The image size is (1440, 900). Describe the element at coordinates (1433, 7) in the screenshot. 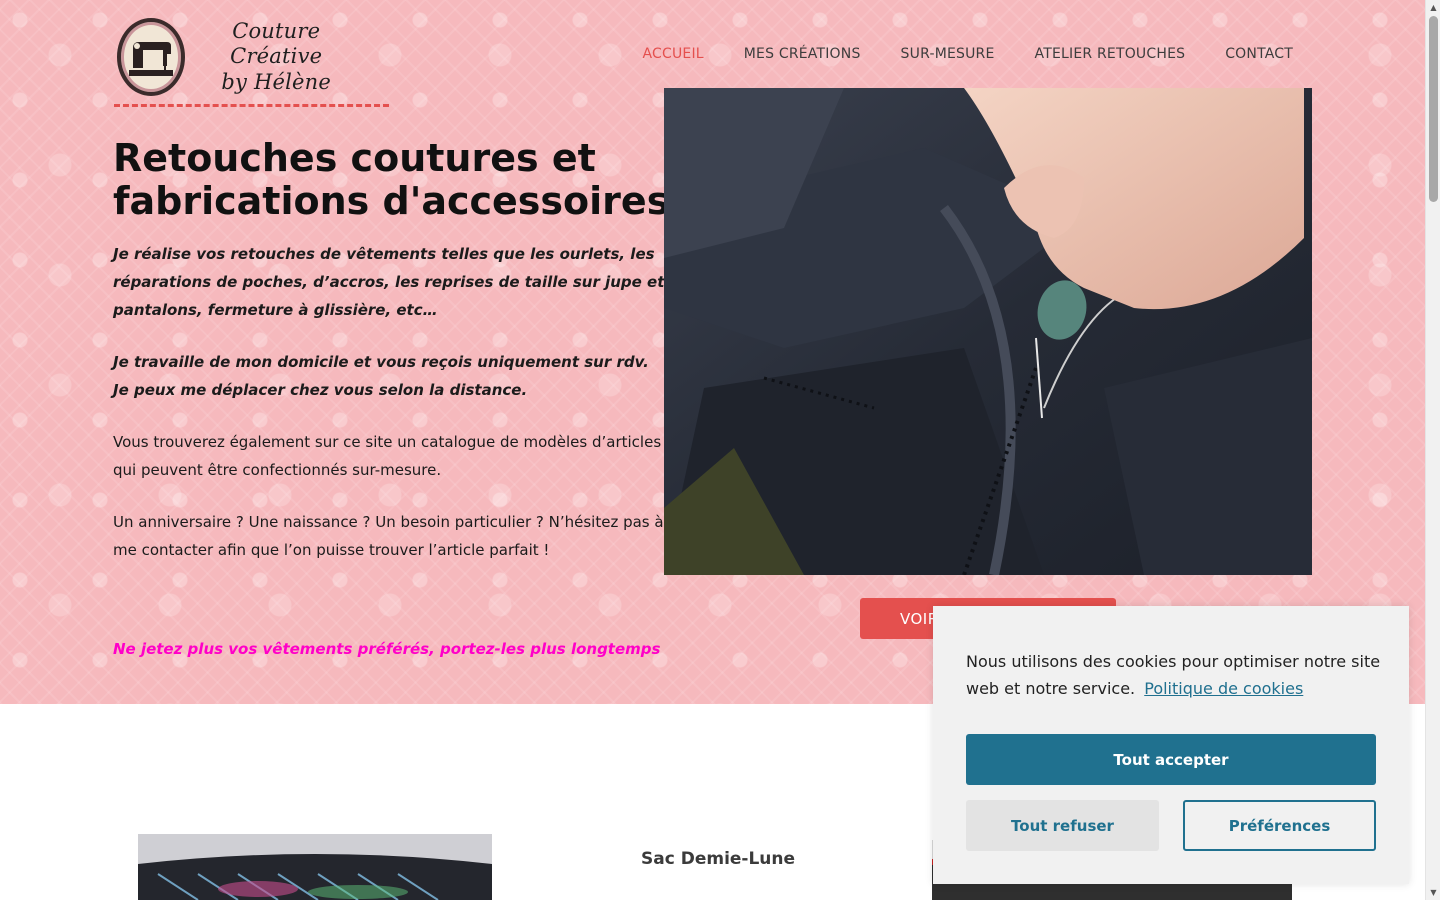

I see `scroll-up-arrow-icon: ▲` at that location.